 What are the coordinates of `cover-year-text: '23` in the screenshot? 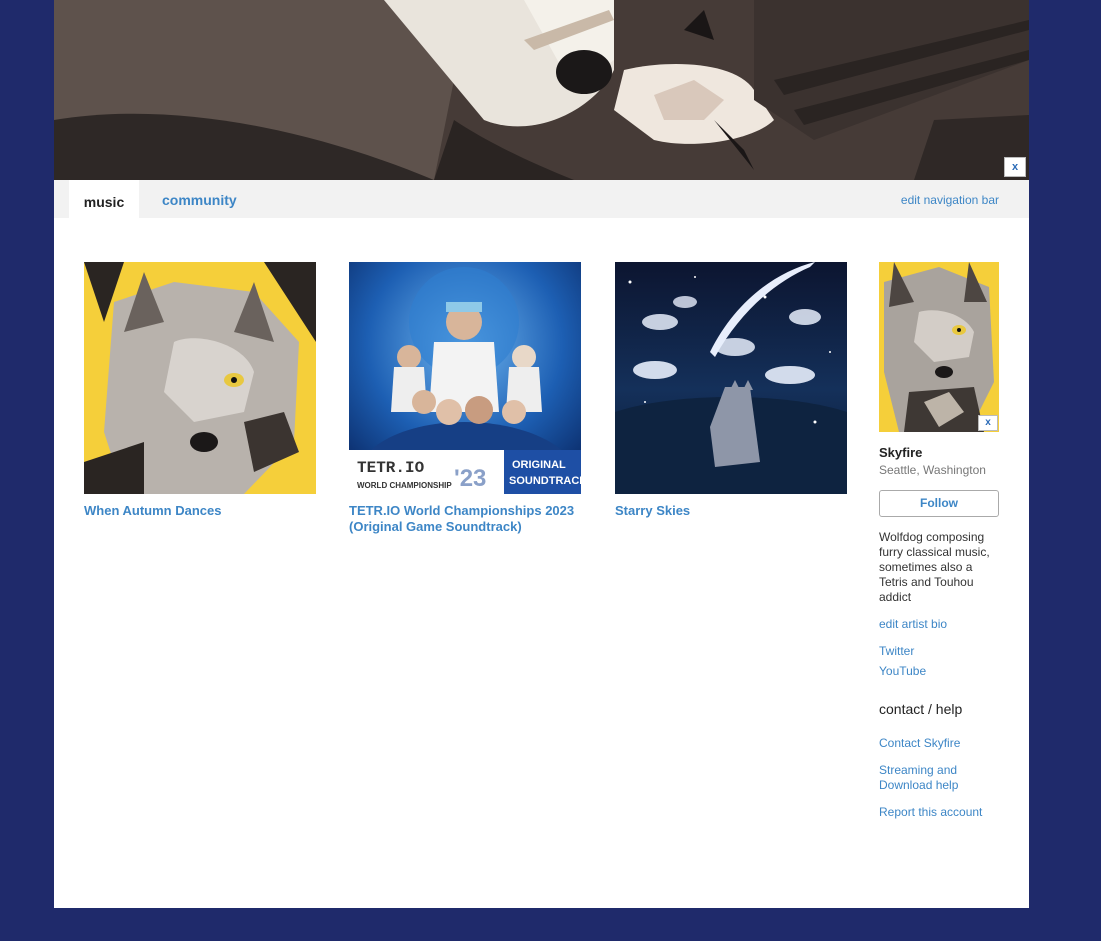 It's located at (470, 478).